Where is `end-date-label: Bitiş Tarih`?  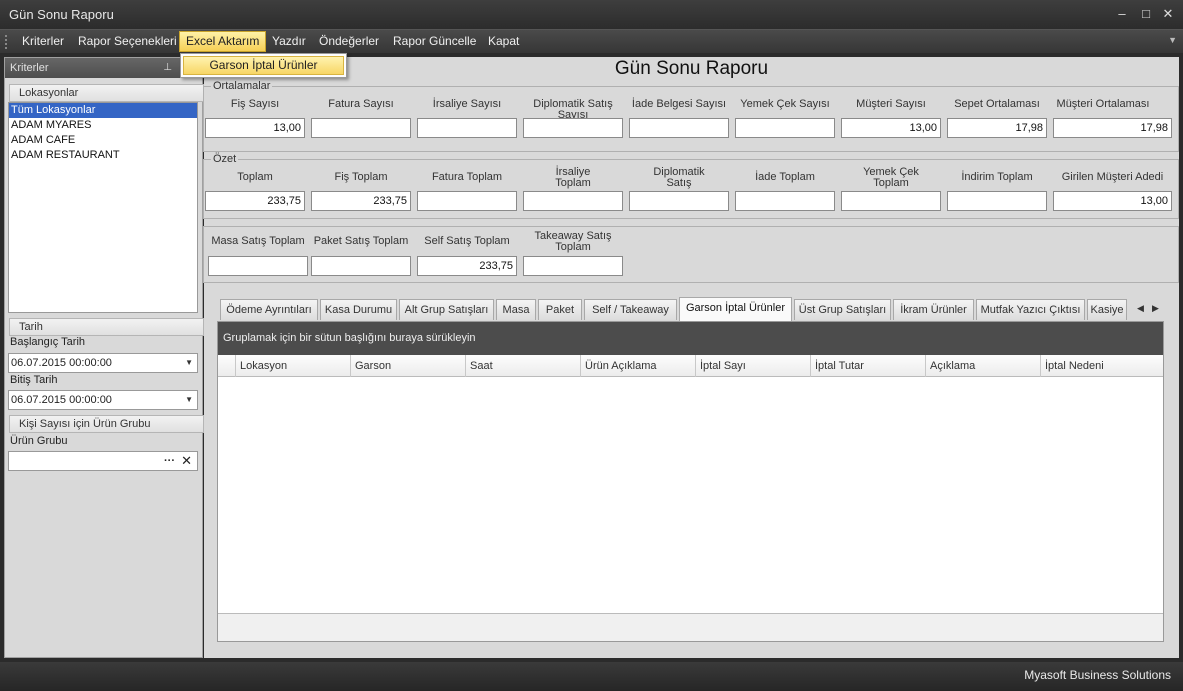
end-date-label: Bitiş Tarih is located at coordinates (34, 380).